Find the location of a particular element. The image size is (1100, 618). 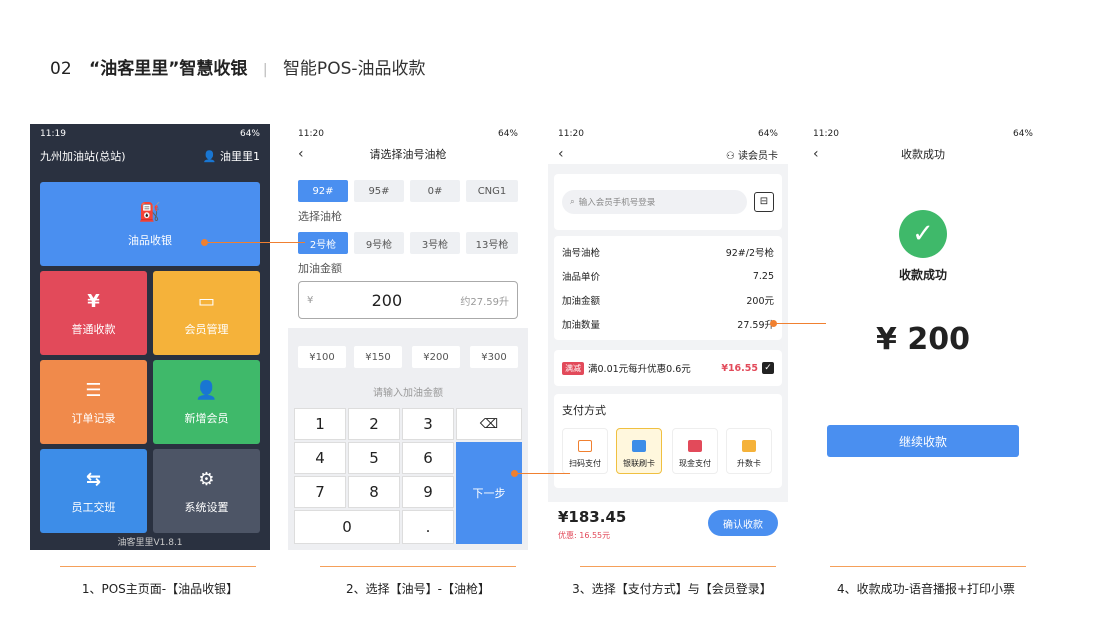

amount-label: 加油金额 is located at coordinates (320, 268).